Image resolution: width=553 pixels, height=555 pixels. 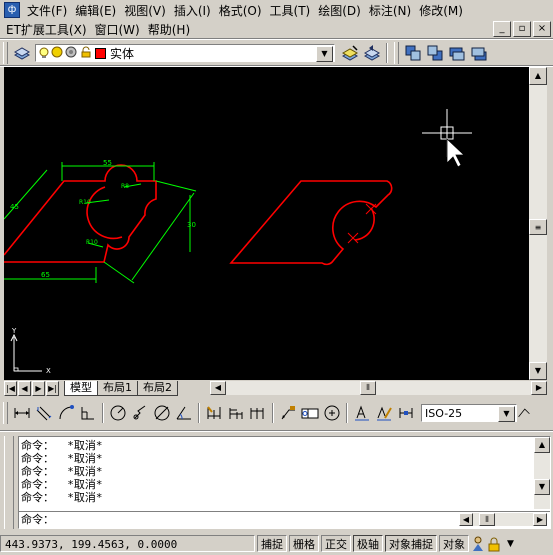 What do you see at coordinates (384, 413) in the screenshot?
I see `dim-text-edit-icon` at bounding box center [384, 413].